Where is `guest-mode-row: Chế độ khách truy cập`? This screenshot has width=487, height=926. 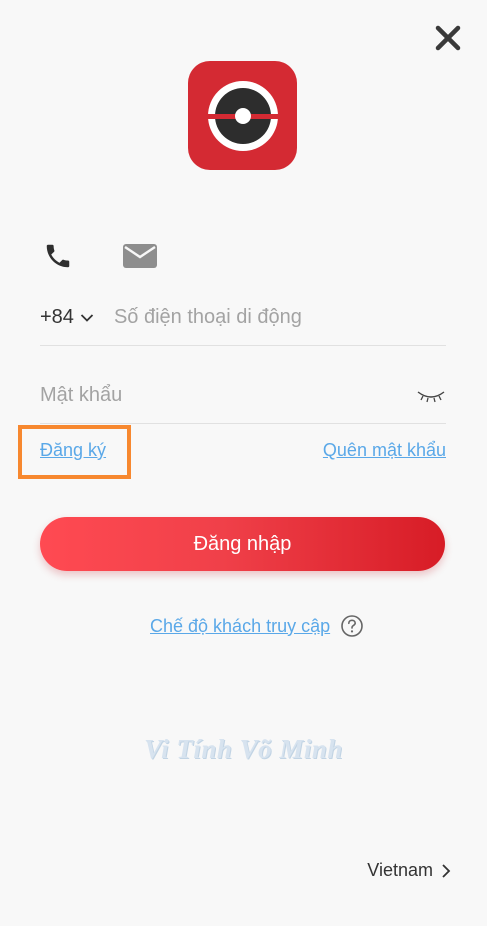
guest-mode-row: Chế độ khách truy cập is located at coordinates (257, 626).